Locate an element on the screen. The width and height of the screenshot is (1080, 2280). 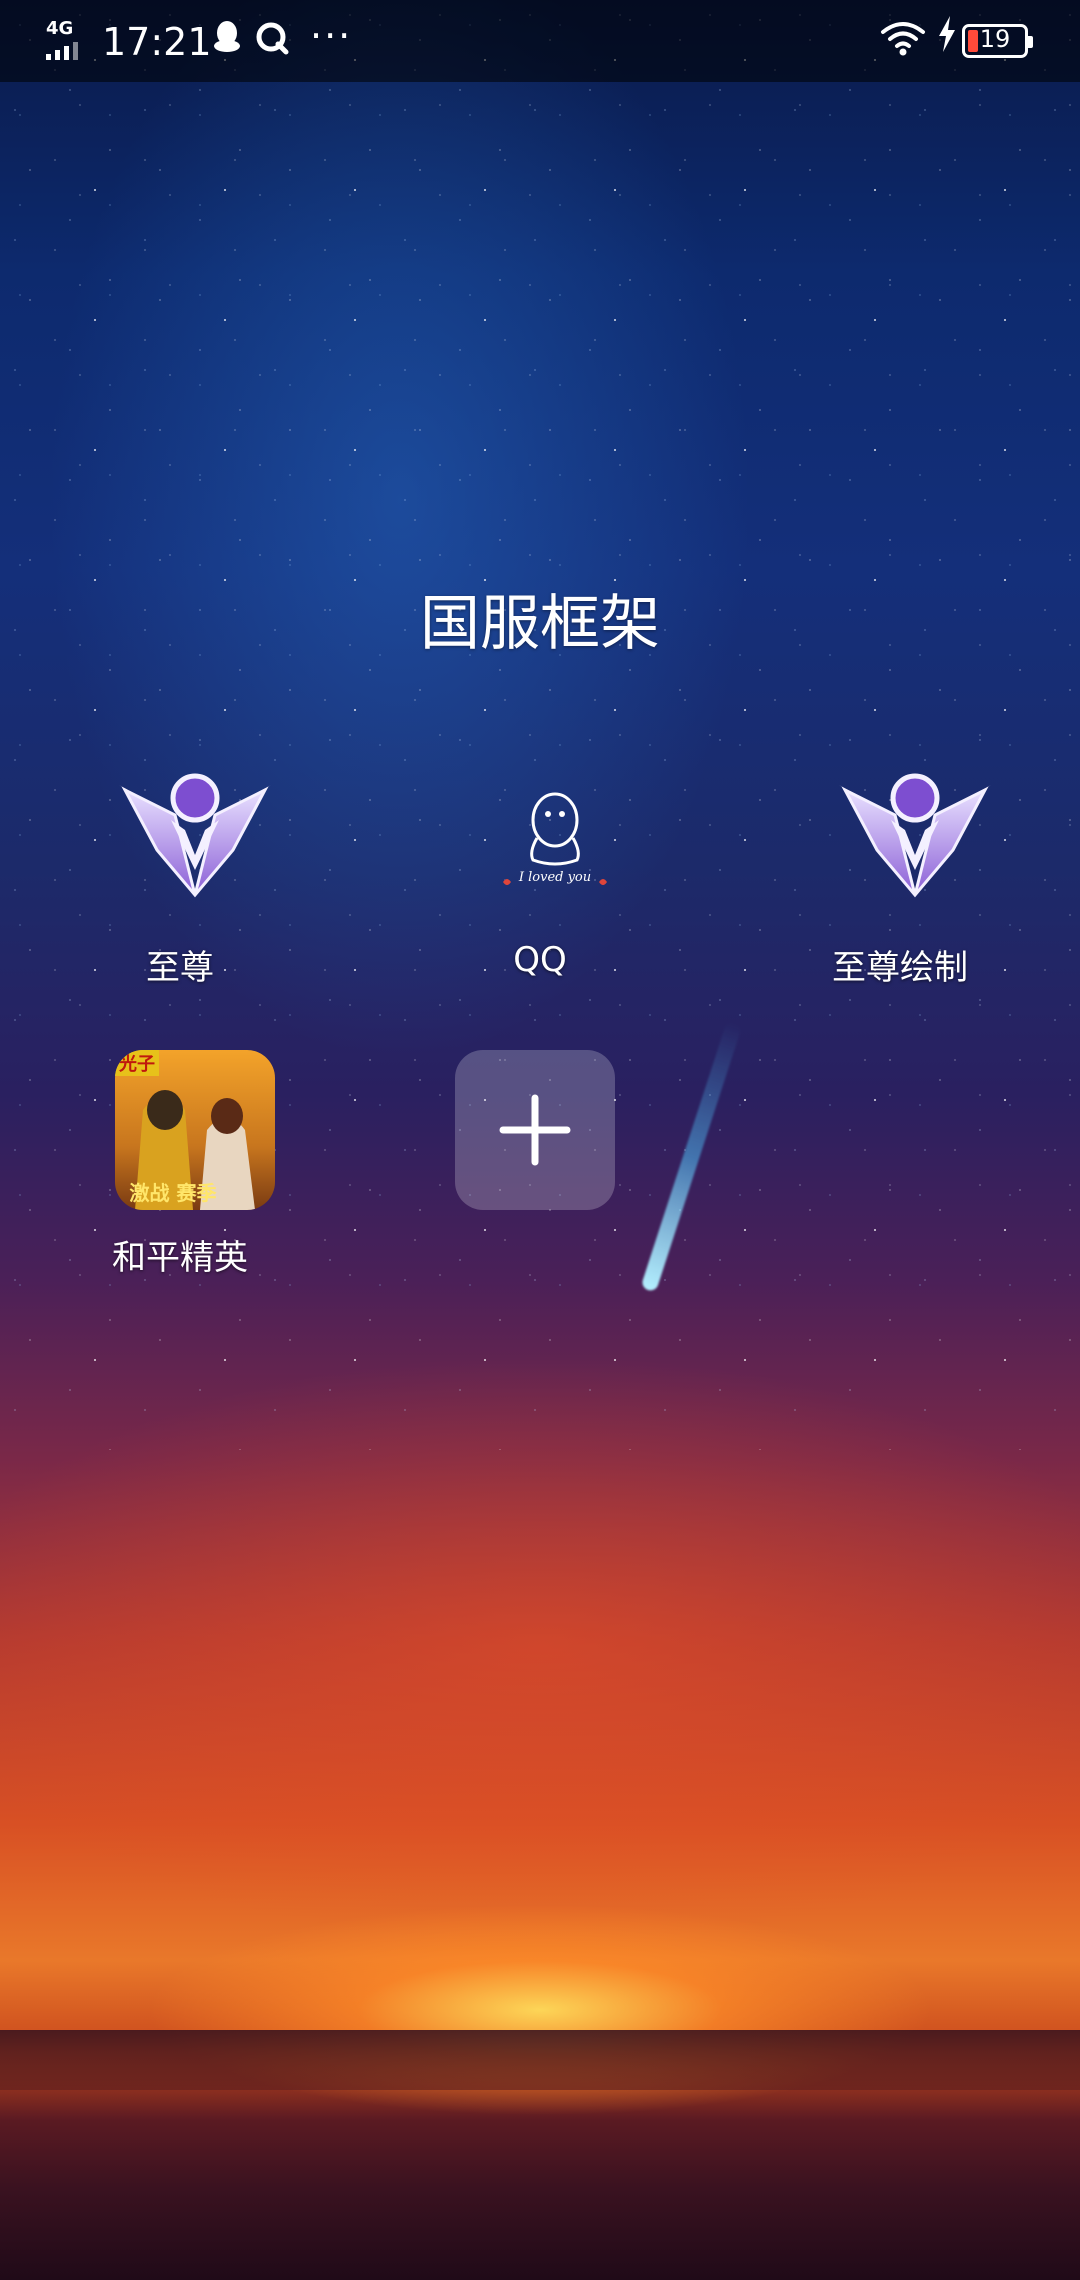
game-badge-bottom: 激战 赛季 is located at coordinates (173, 1193).